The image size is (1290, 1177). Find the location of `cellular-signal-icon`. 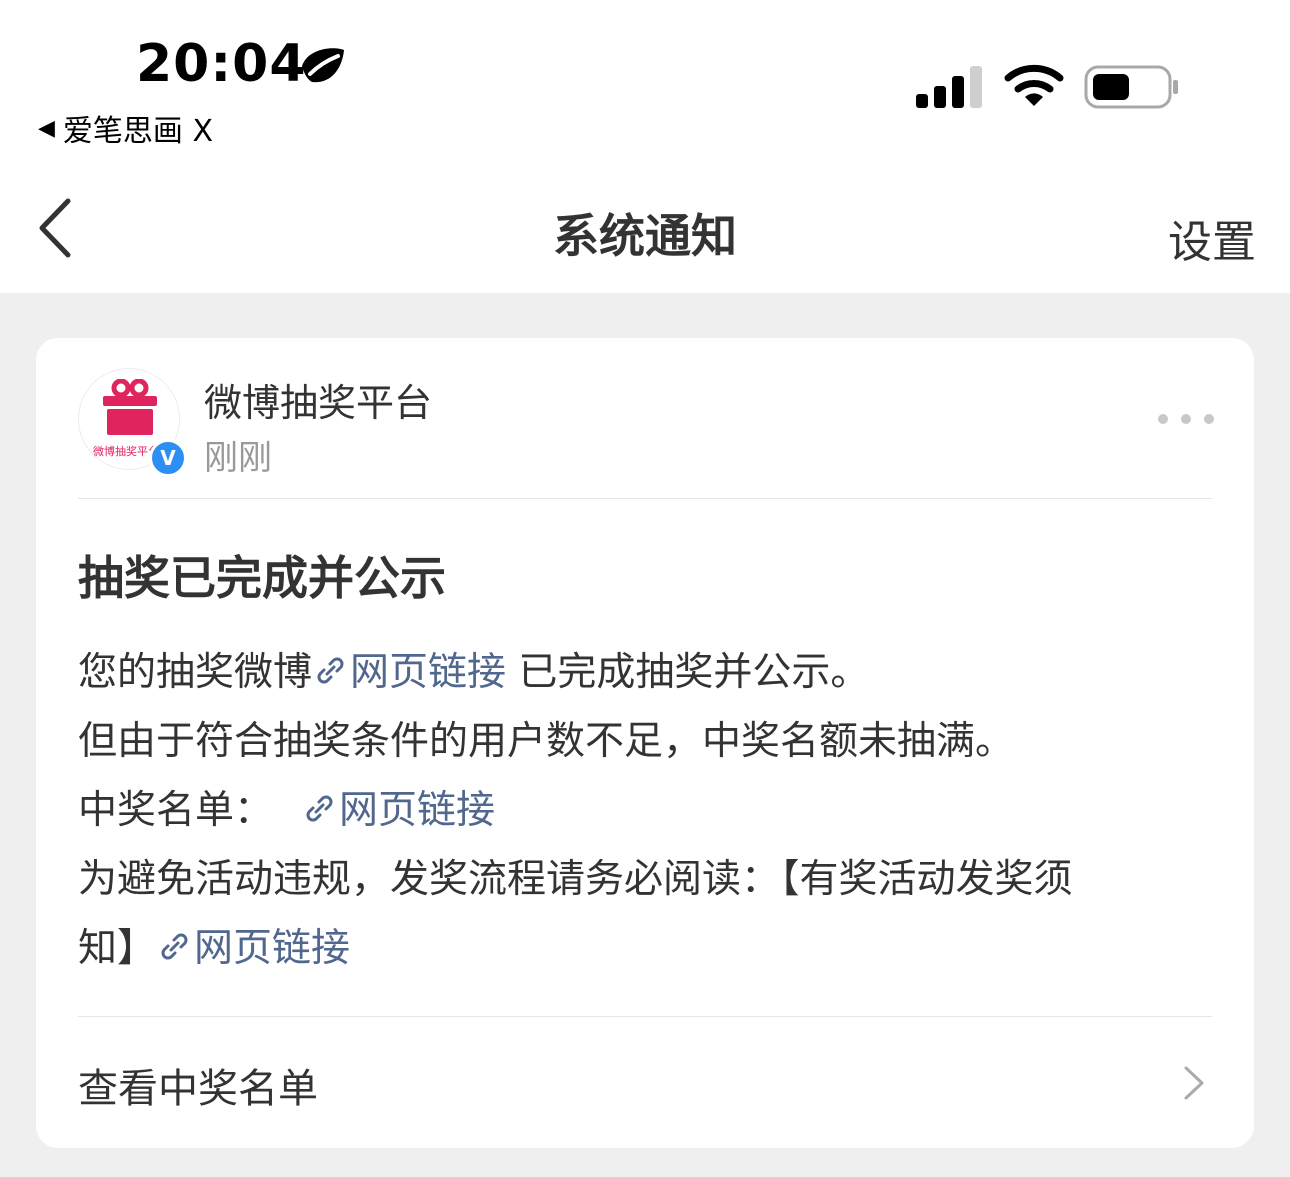

cellular-signal-icon is located at coordinates (949, 87).